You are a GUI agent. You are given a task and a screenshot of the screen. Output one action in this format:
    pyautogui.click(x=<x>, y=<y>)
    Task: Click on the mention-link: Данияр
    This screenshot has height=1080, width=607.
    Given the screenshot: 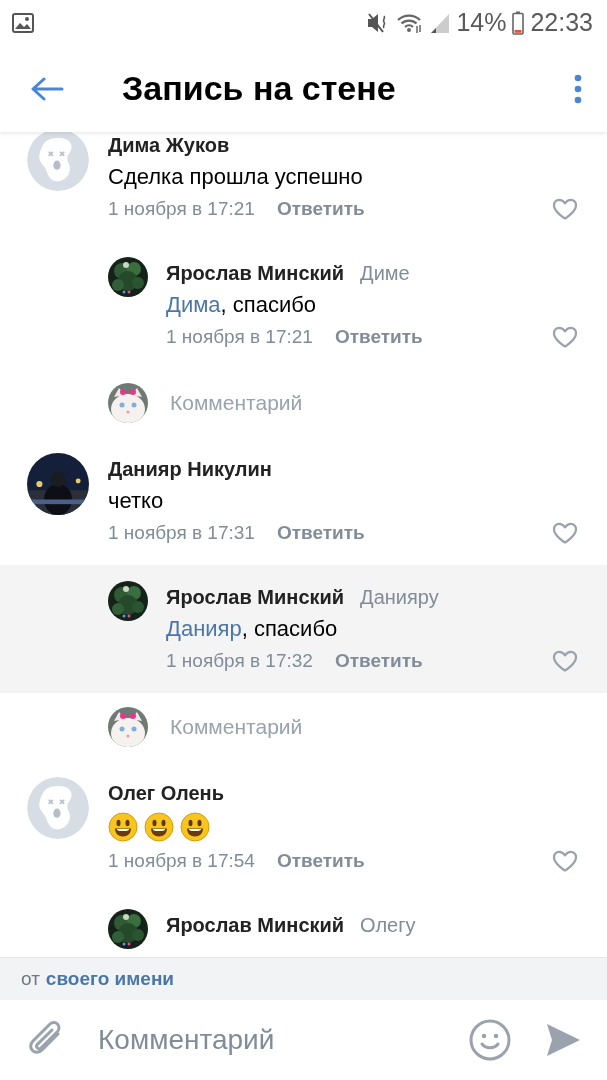 What is the action you would take?
    pyautogui.click(x=204, y=628)
    